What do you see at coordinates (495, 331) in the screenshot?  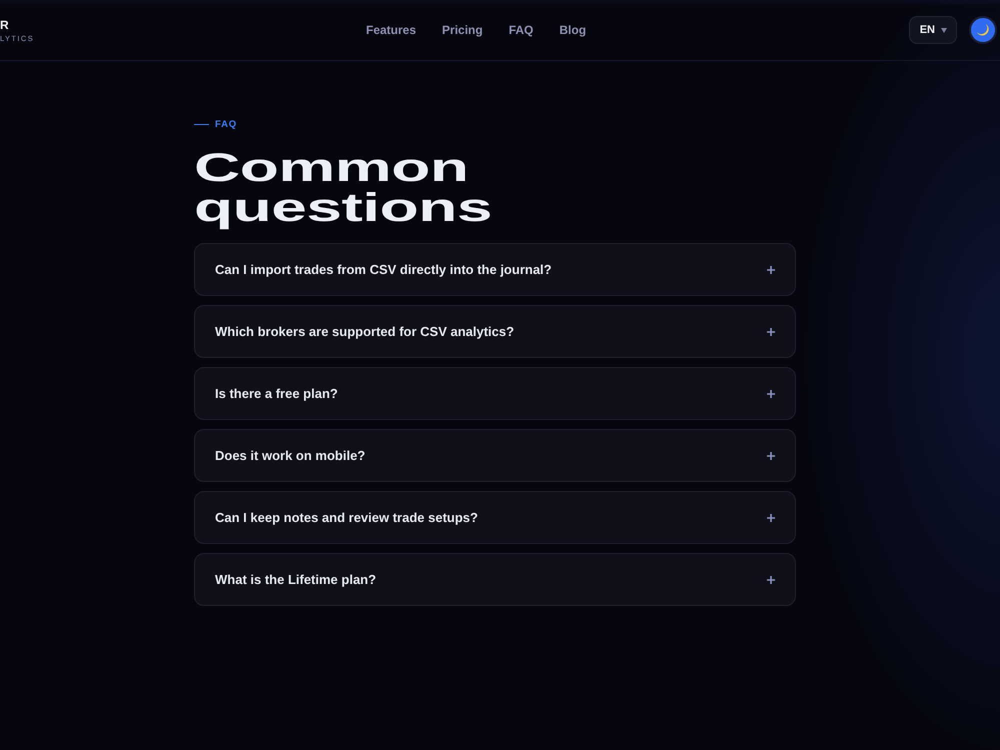 I see `accordion-item: Which brokers are supported for CSV analytics?` at bounding box center [495, 331].